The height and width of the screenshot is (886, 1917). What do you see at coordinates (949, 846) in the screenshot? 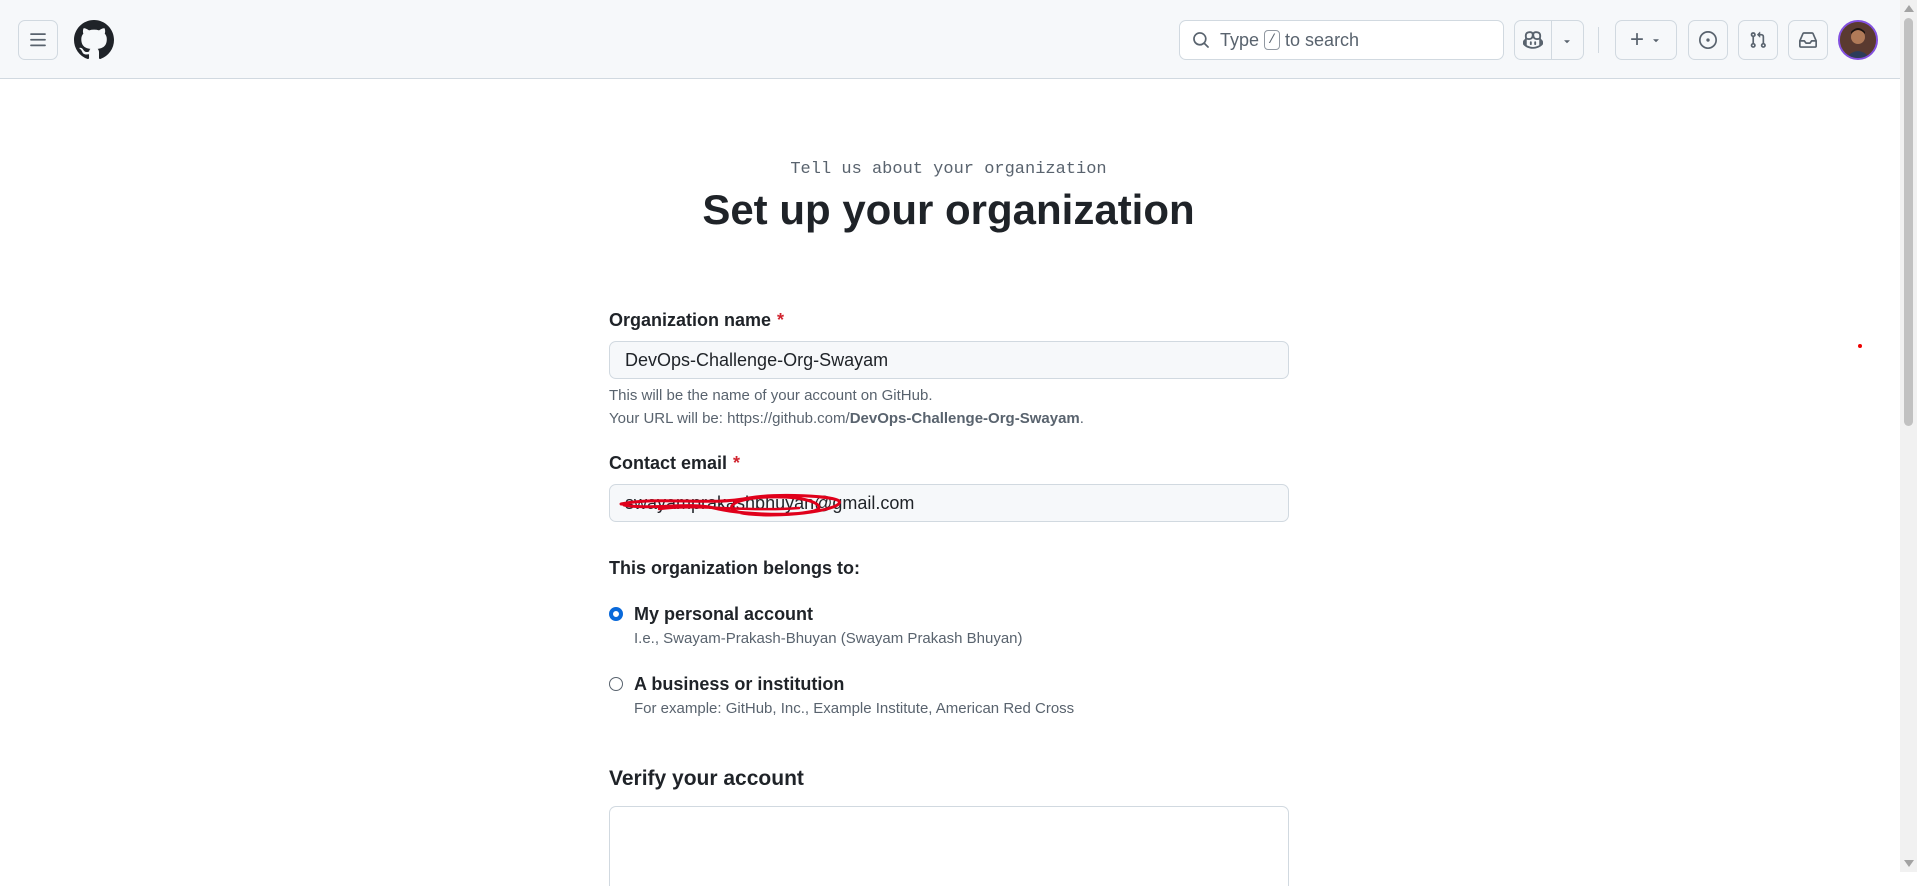
I see `verify-account-captcha-frame` at bounding box center [949, 846].